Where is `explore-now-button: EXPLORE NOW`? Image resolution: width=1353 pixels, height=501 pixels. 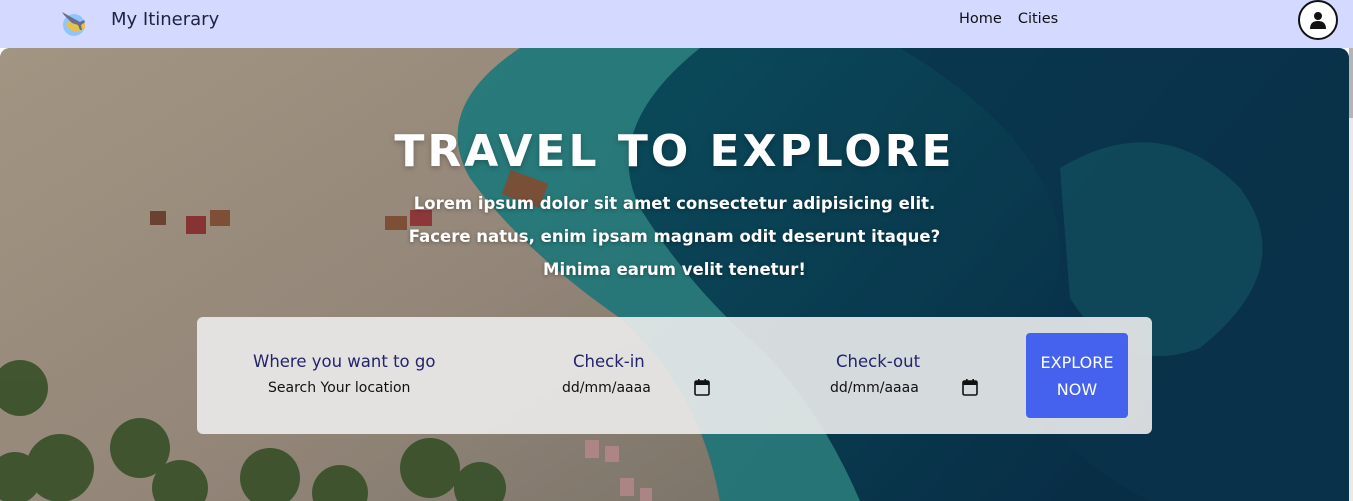
explore-now-button: EXPLORE NOW is located at coordinates (1077, 375).